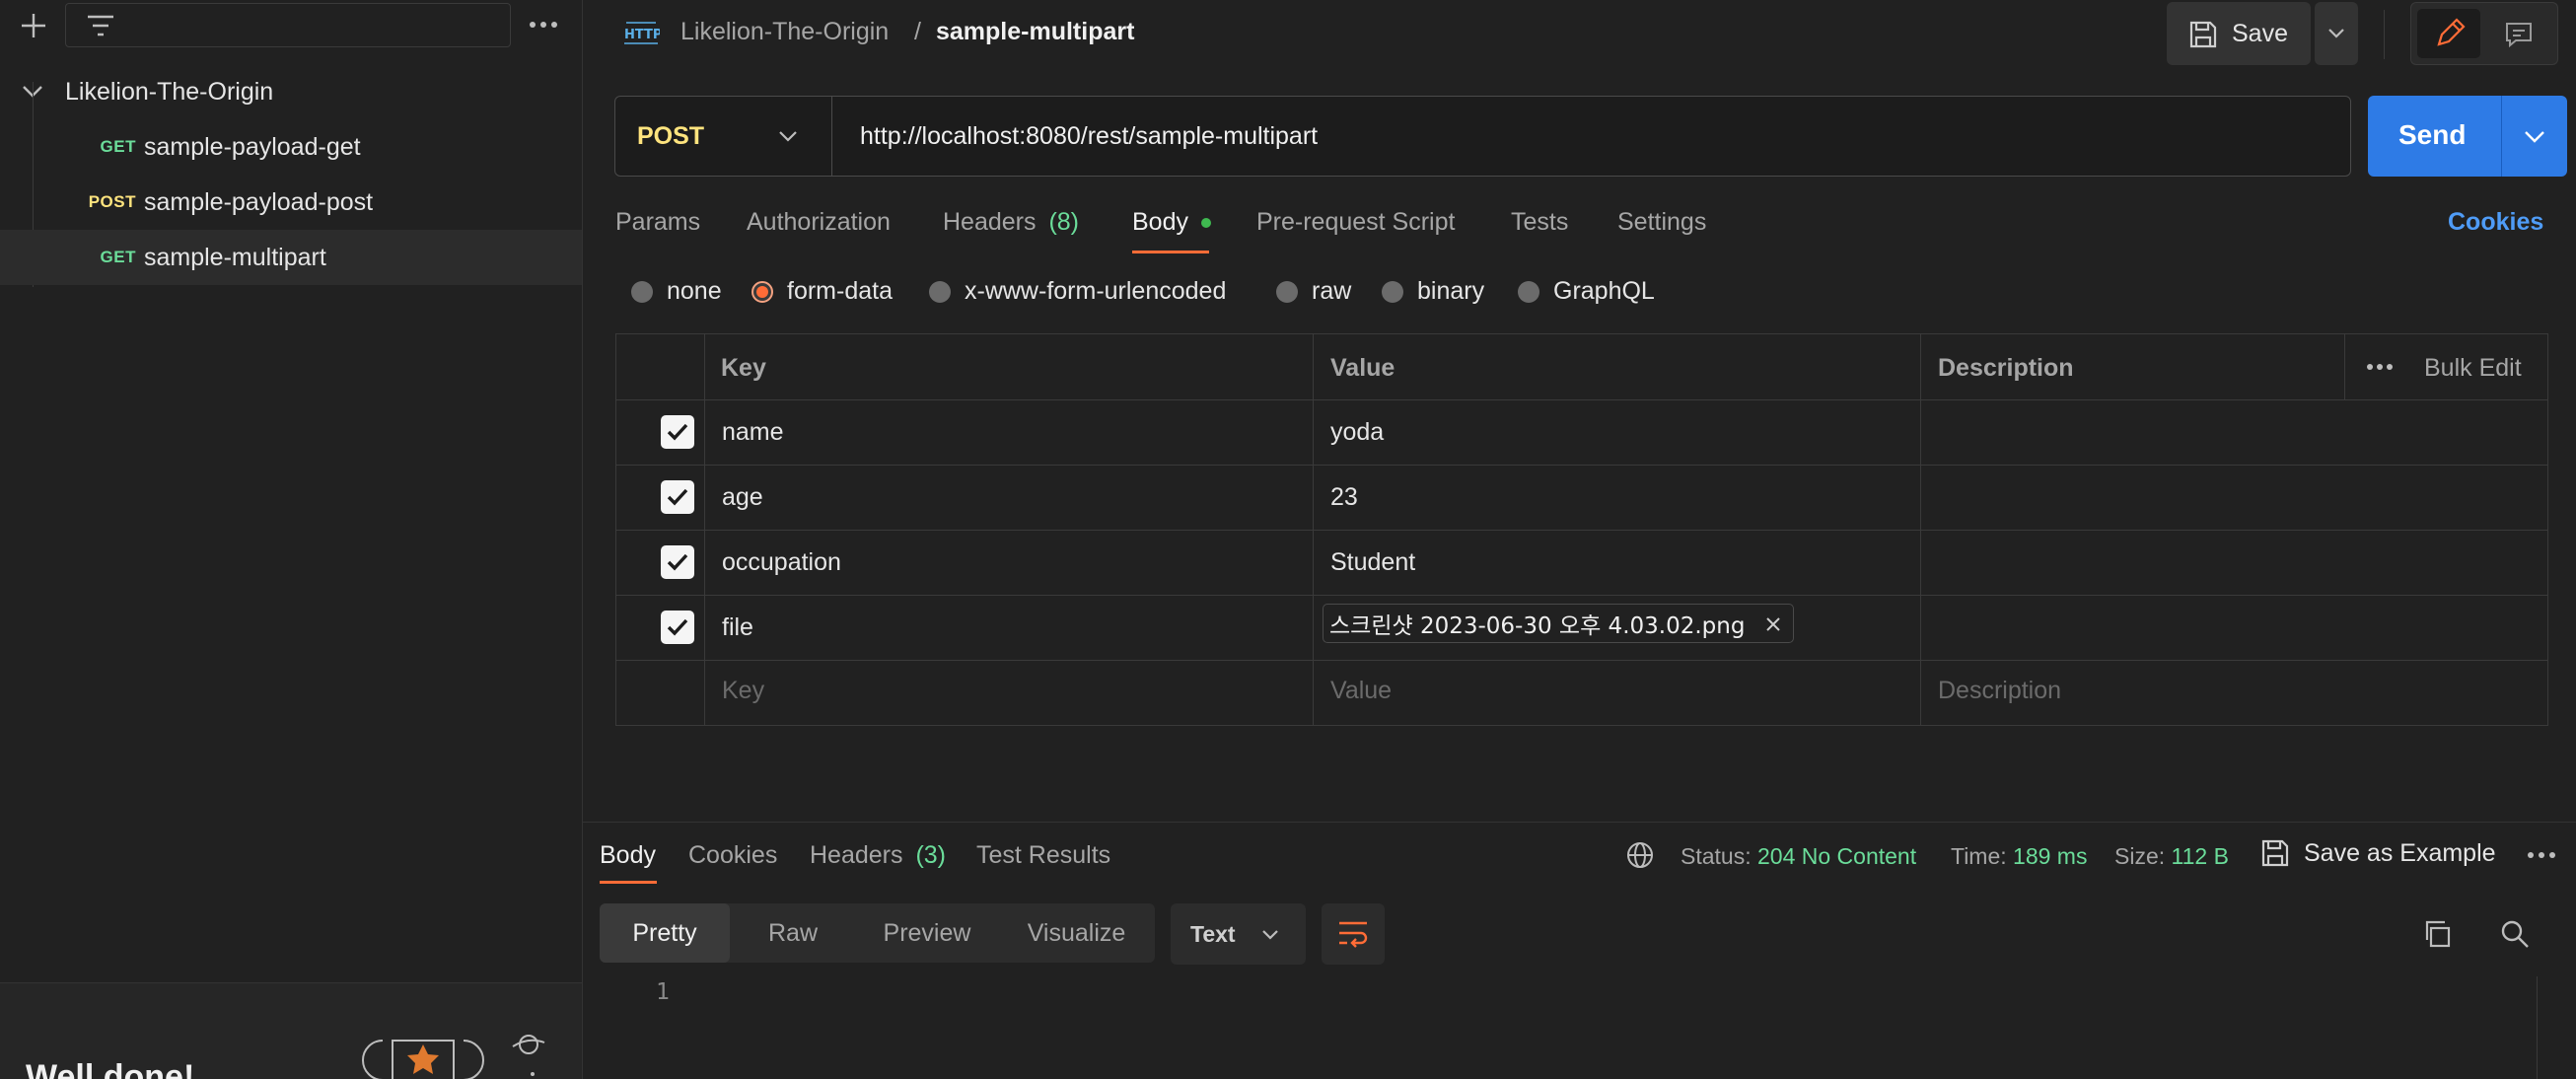  Describe the element at coordinates (737, 627) in the screenshot. I see `key-cell: file` at that location.